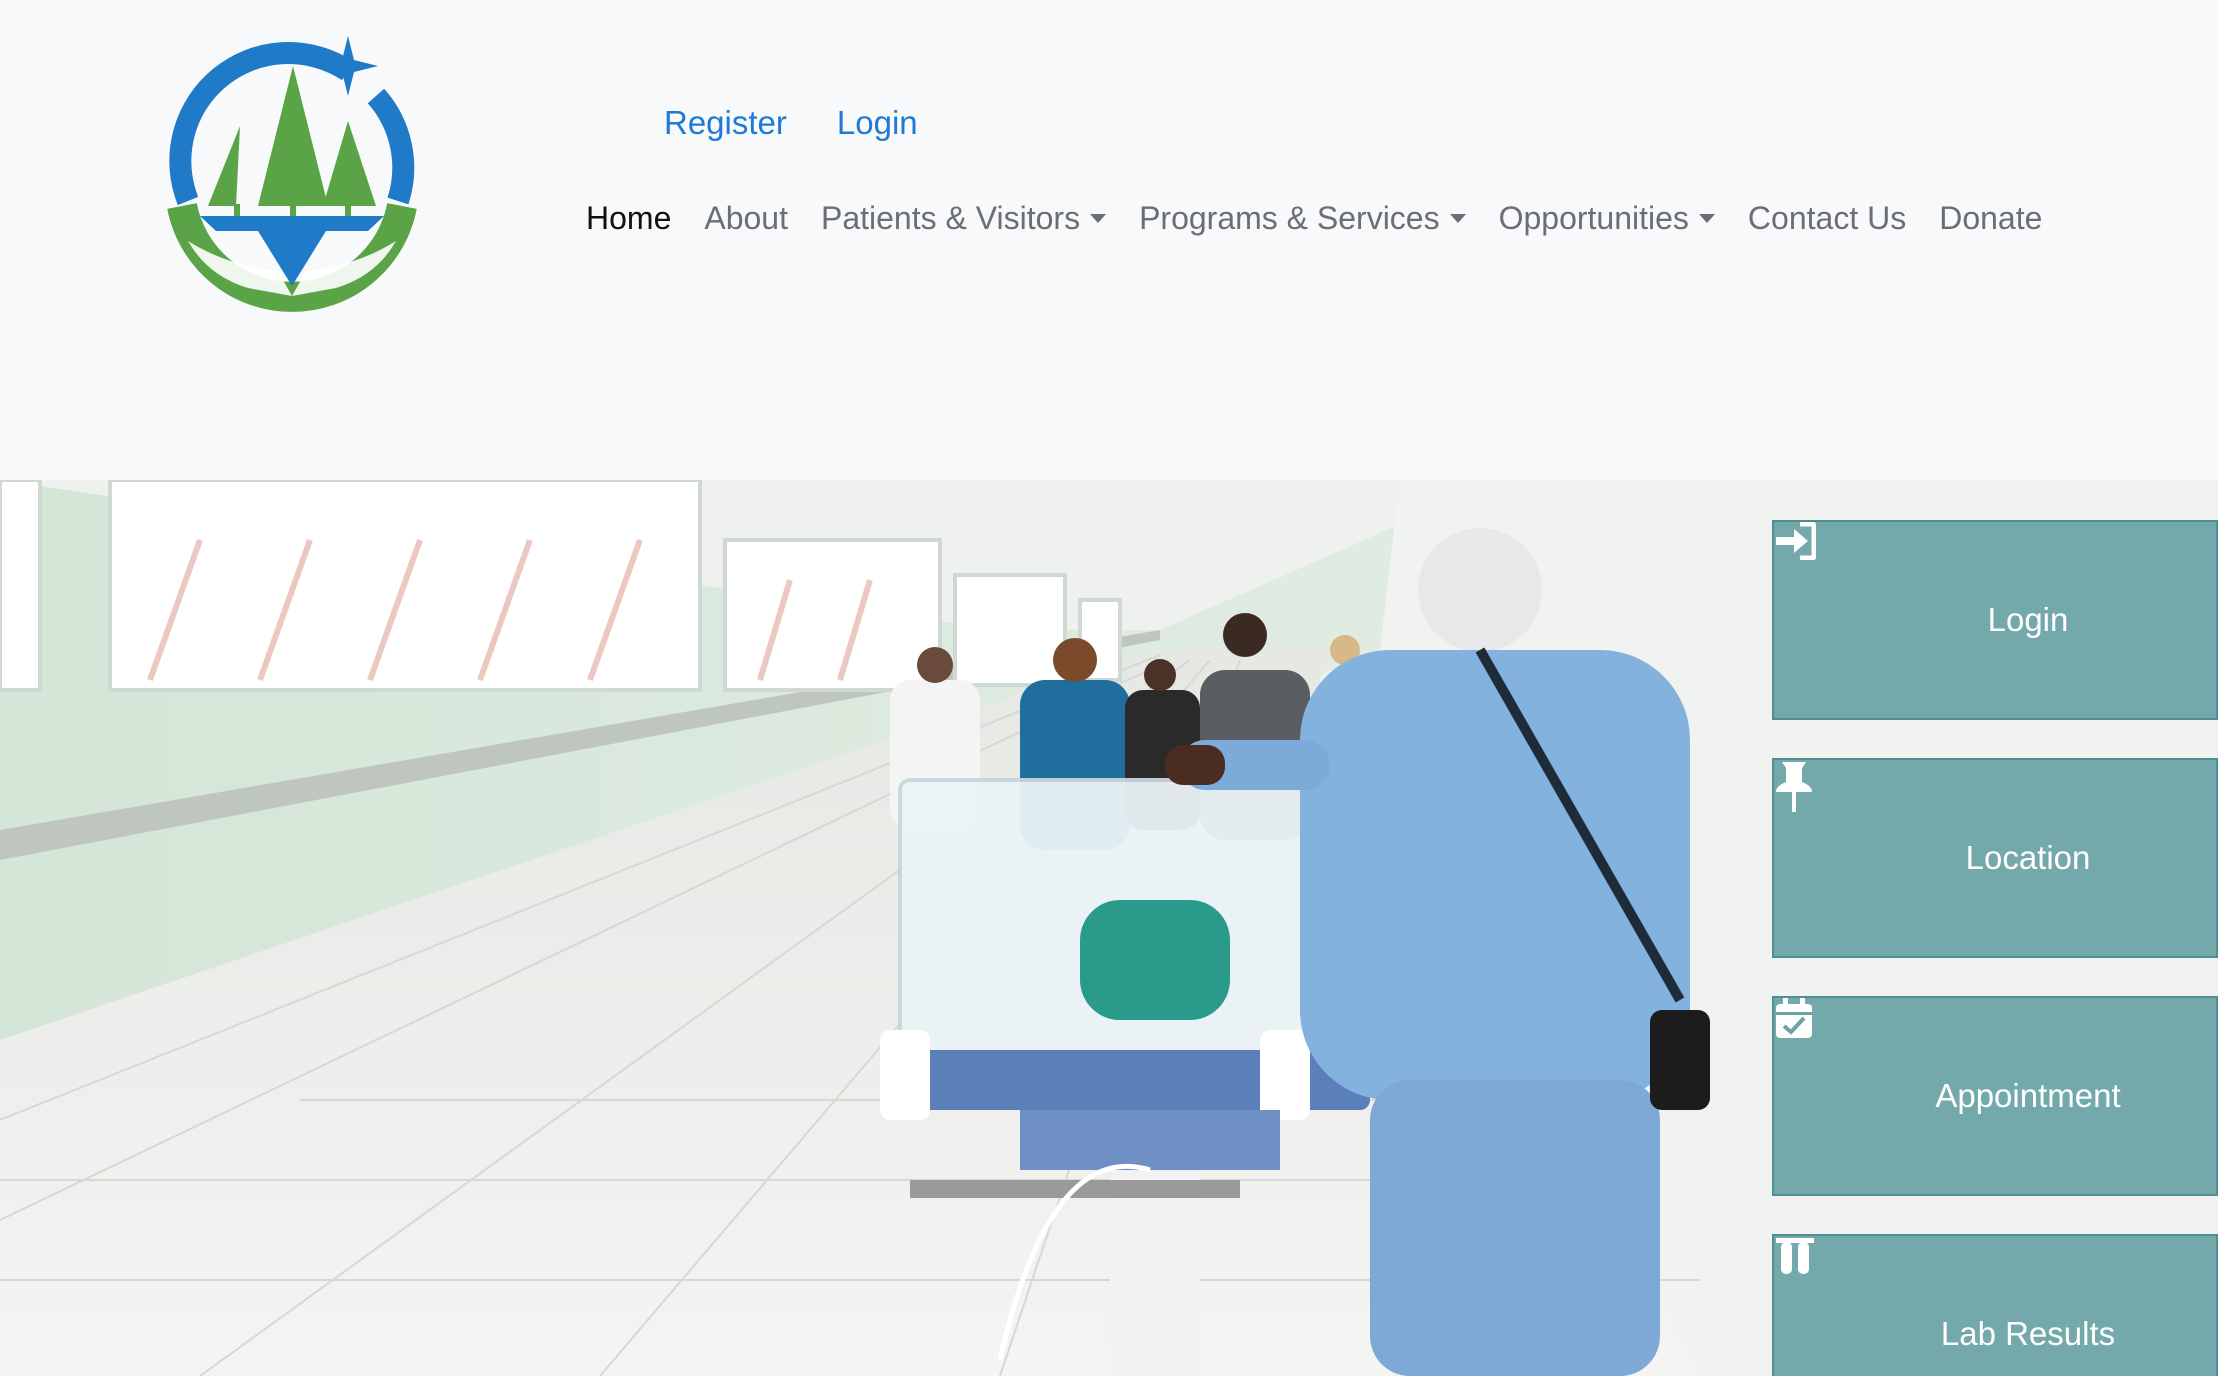 The height and width of the screenshot is (1376, 2218). Describe the element at coordinates (1860, 821) in the screenshot. I see `pushpin-icon` at that location.